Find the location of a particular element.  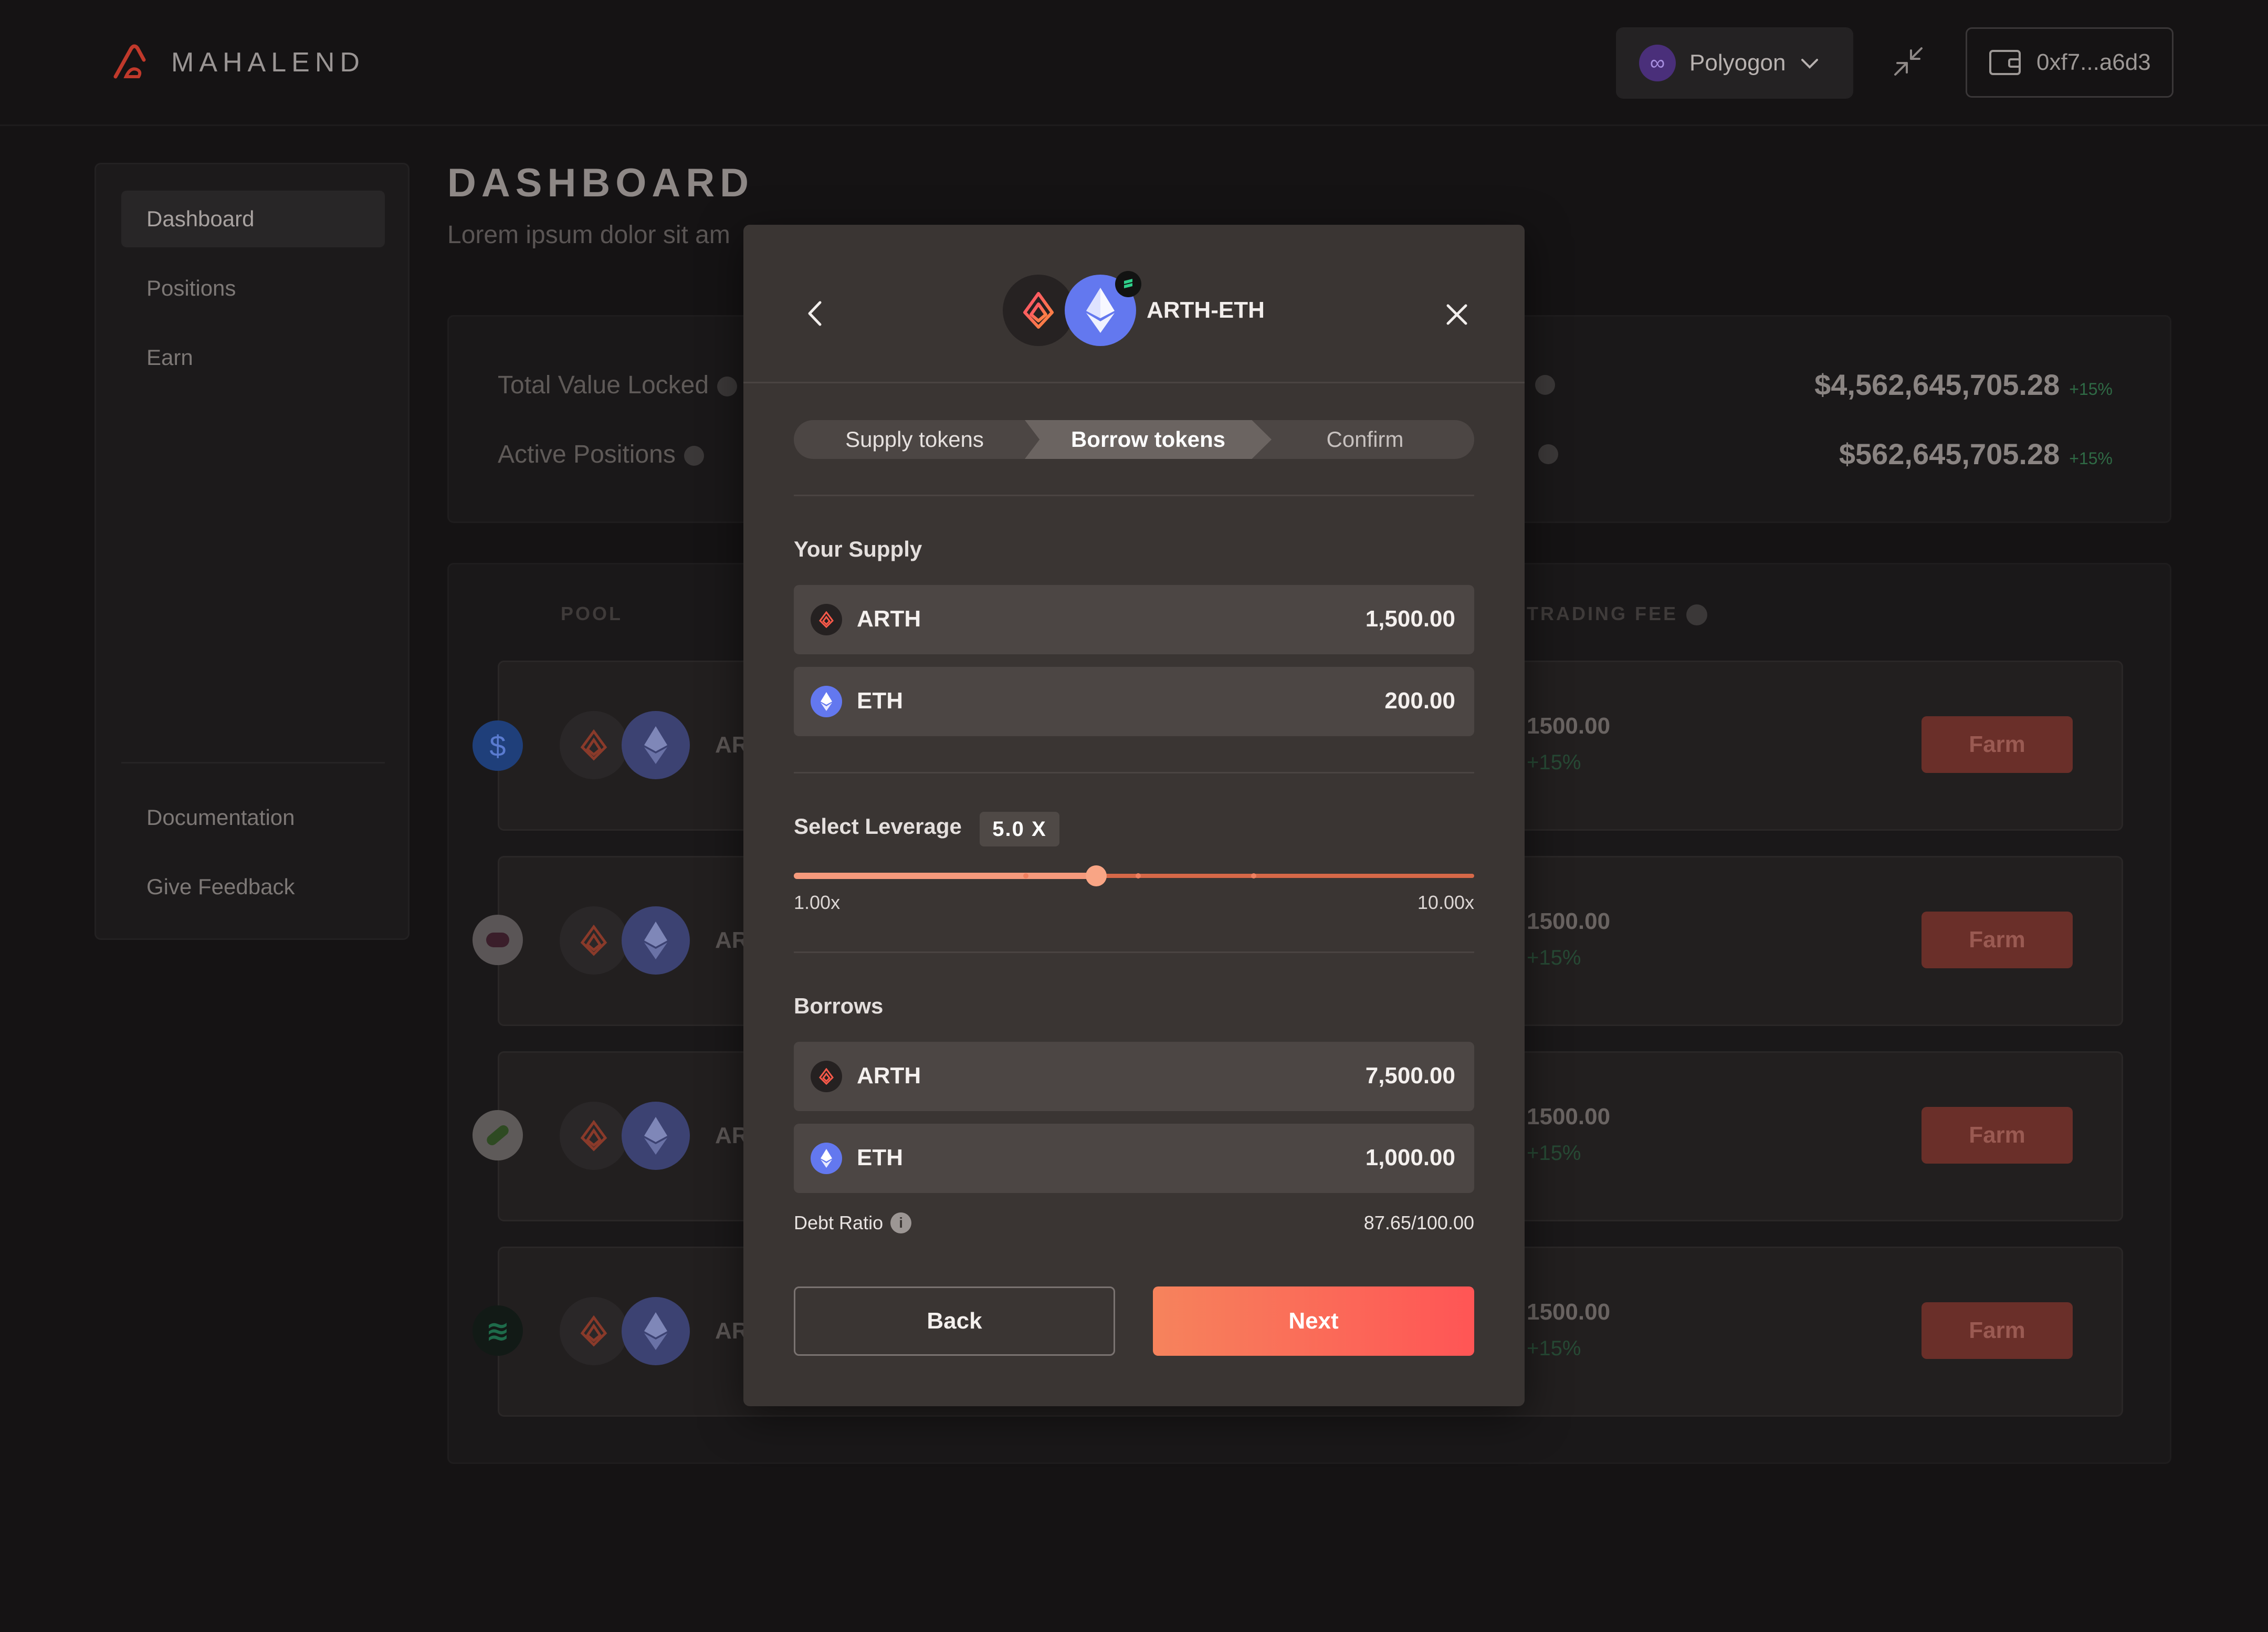

farm-source-icon: $ is located at coordinates (497, 745).